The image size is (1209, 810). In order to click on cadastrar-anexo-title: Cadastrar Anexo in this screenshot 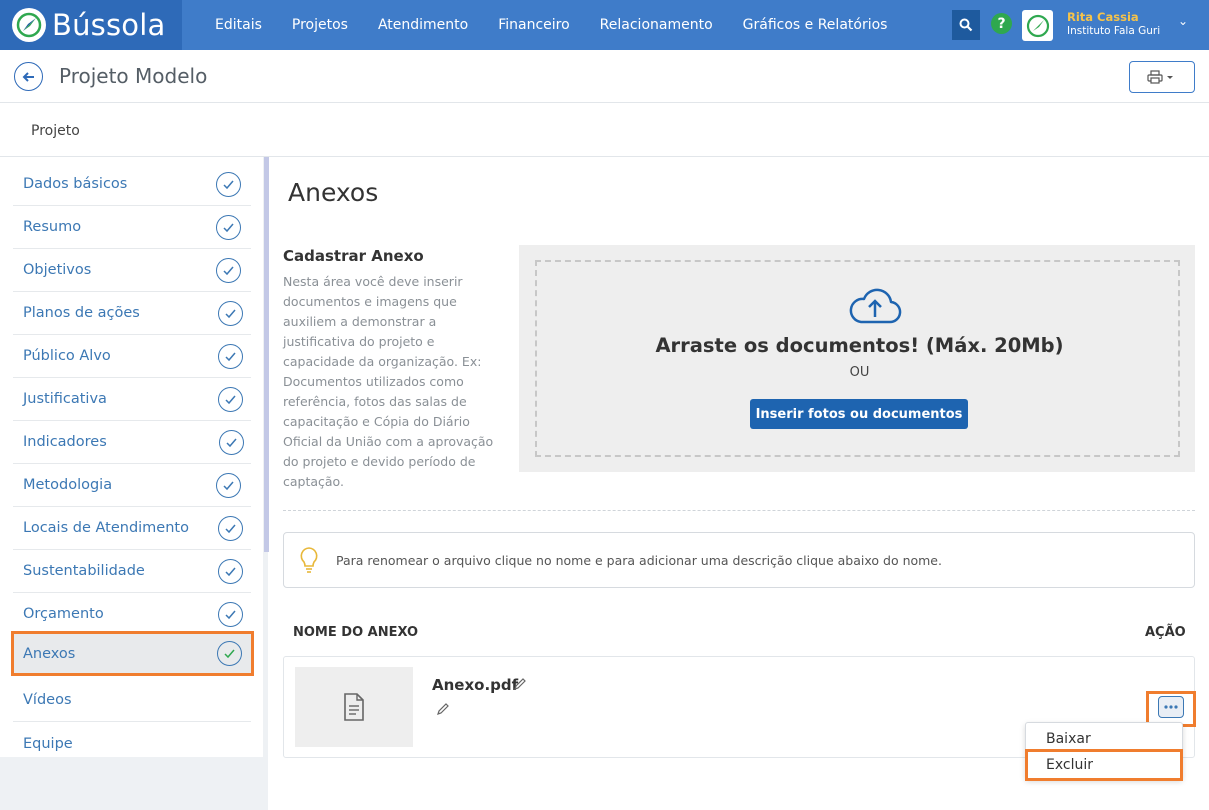, I will do `click(353, 256)`.